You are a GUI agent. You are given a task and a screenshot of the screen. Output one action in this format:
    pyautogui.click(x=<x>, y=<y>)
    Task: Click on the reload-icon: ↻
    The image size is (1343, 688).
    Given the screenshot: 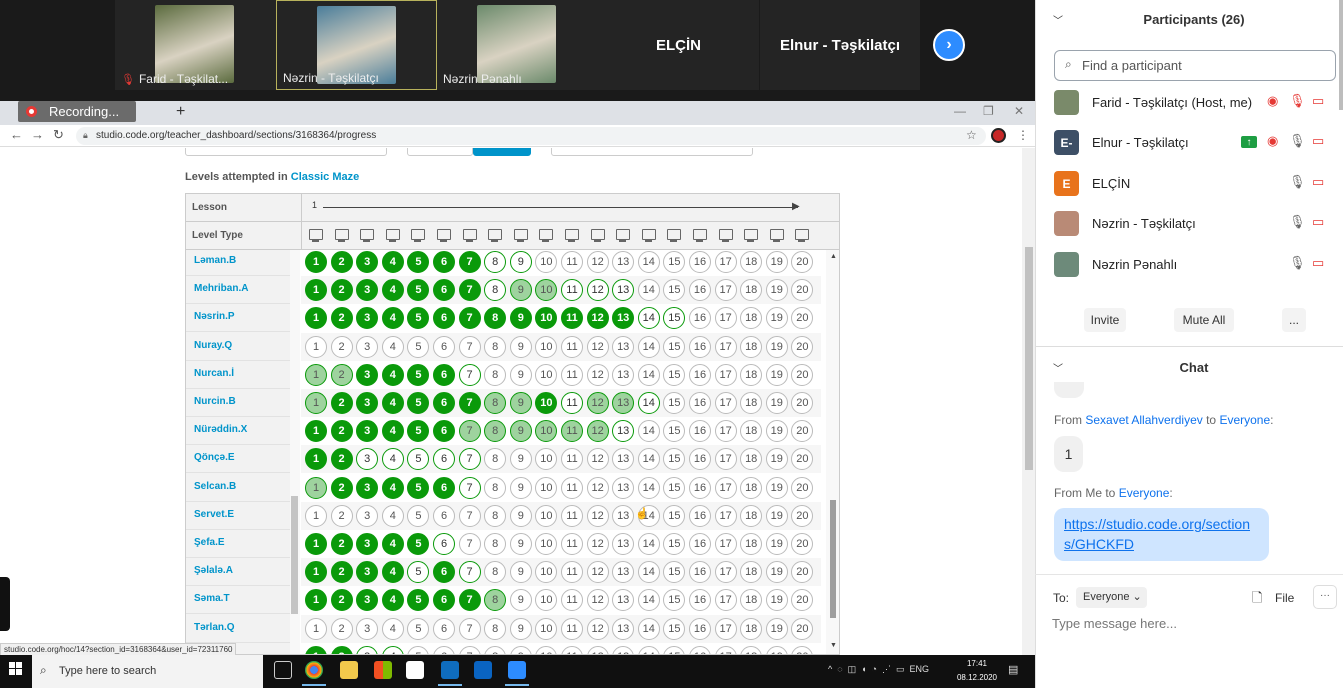 What is the action you would take?
    pyautogui.click(x=58, y=135)
    